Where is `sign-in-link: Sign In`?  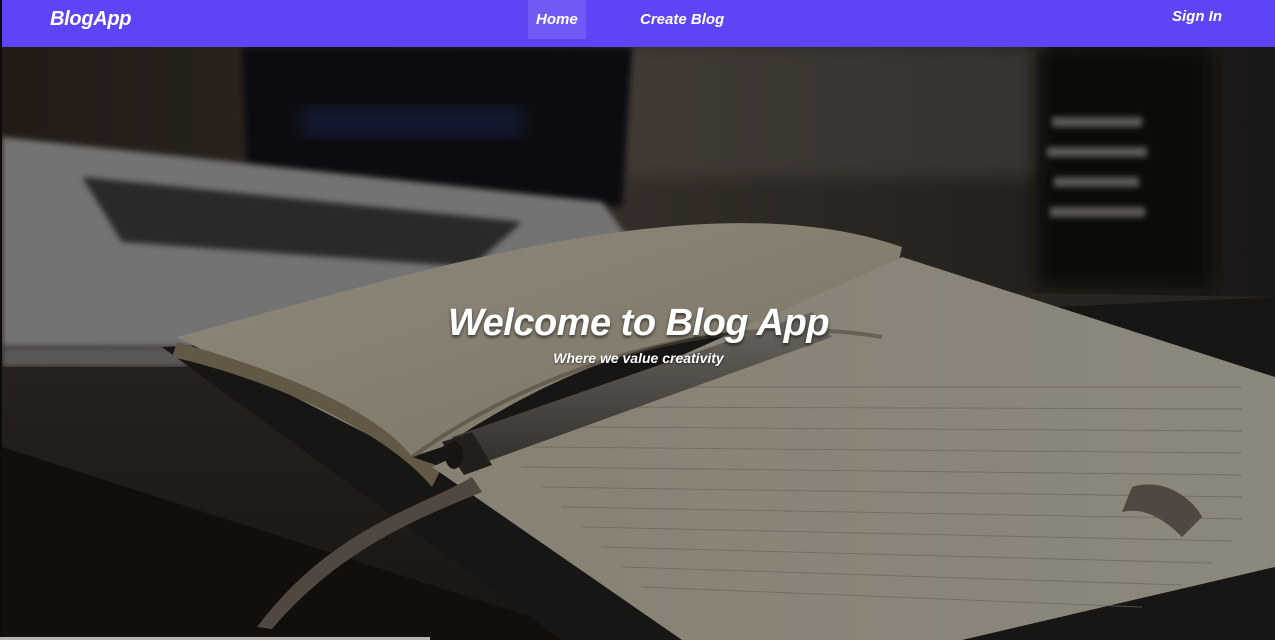
sign-in-link: Sign In is located at coordinates (1197, 16).